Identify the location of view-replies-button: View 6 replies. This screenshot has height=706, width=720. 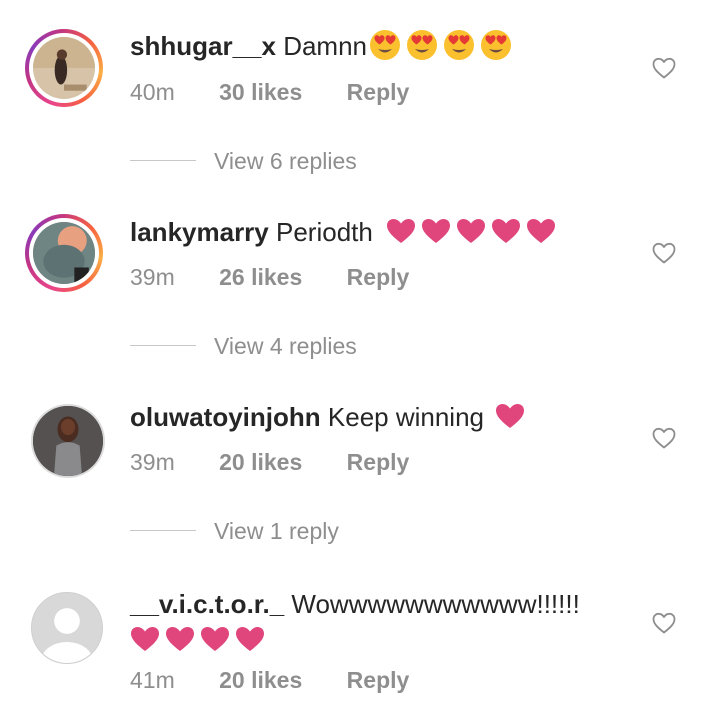
(243, 162).